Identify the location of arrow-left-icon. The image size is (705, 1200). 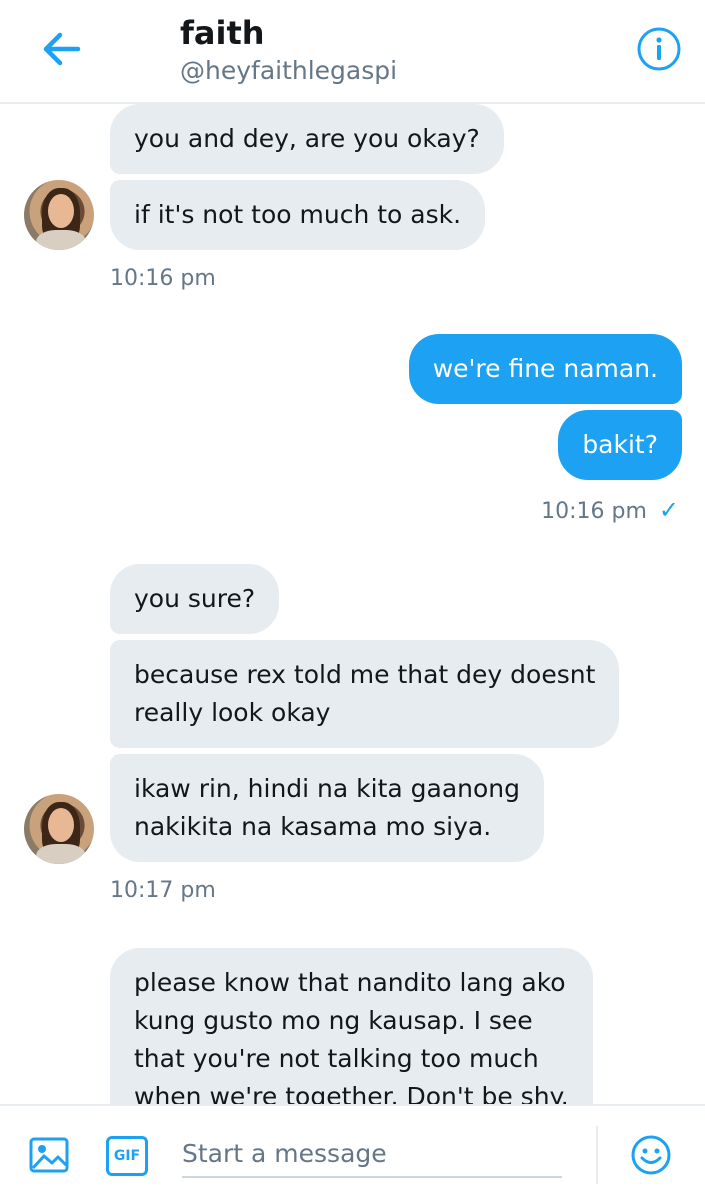
(62, 49).